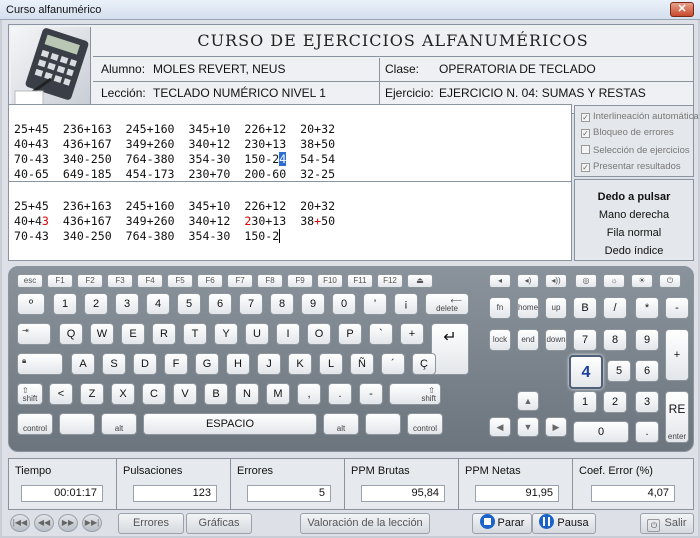 The width and height of the screenshot is (700, 538). What do you see at coordinates (601, 432) in the screenshot?
I see `numpad-0: 0` at bounding box center [601, 432].